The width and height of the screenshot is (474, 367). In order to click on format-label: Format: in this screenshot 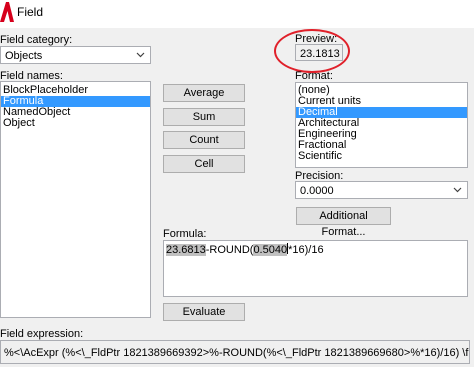, I will do `click(314, 76)`.